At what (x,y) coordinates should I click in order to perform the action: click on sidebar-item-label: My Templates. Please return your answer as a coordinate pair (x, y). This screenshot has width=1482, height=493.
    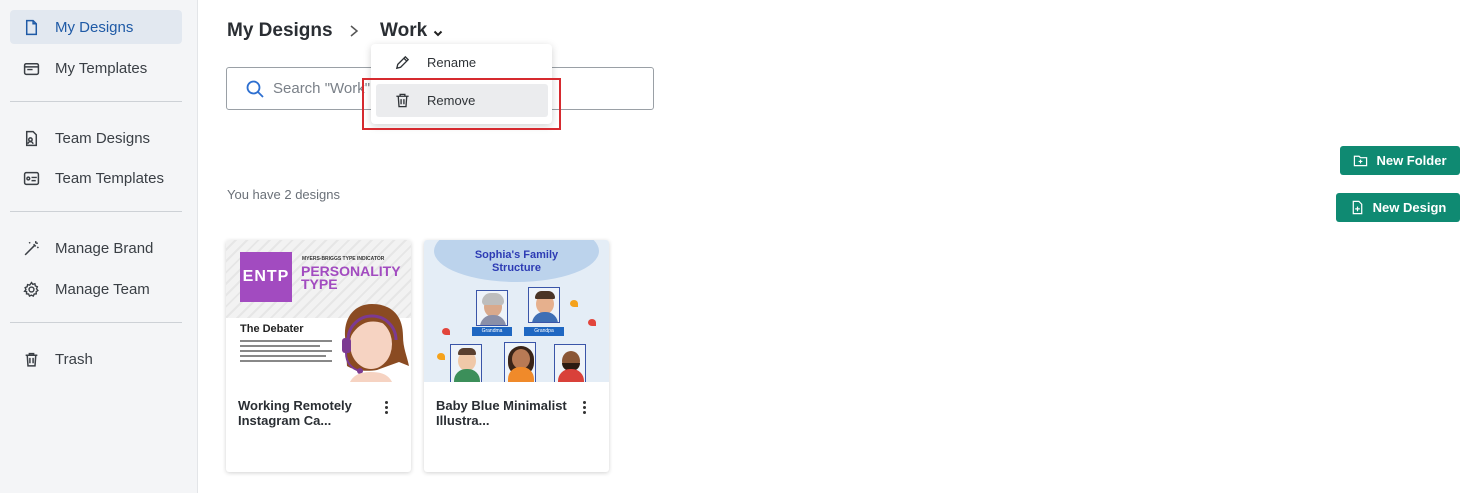
    Looking at the image, I should click on (101, 68).